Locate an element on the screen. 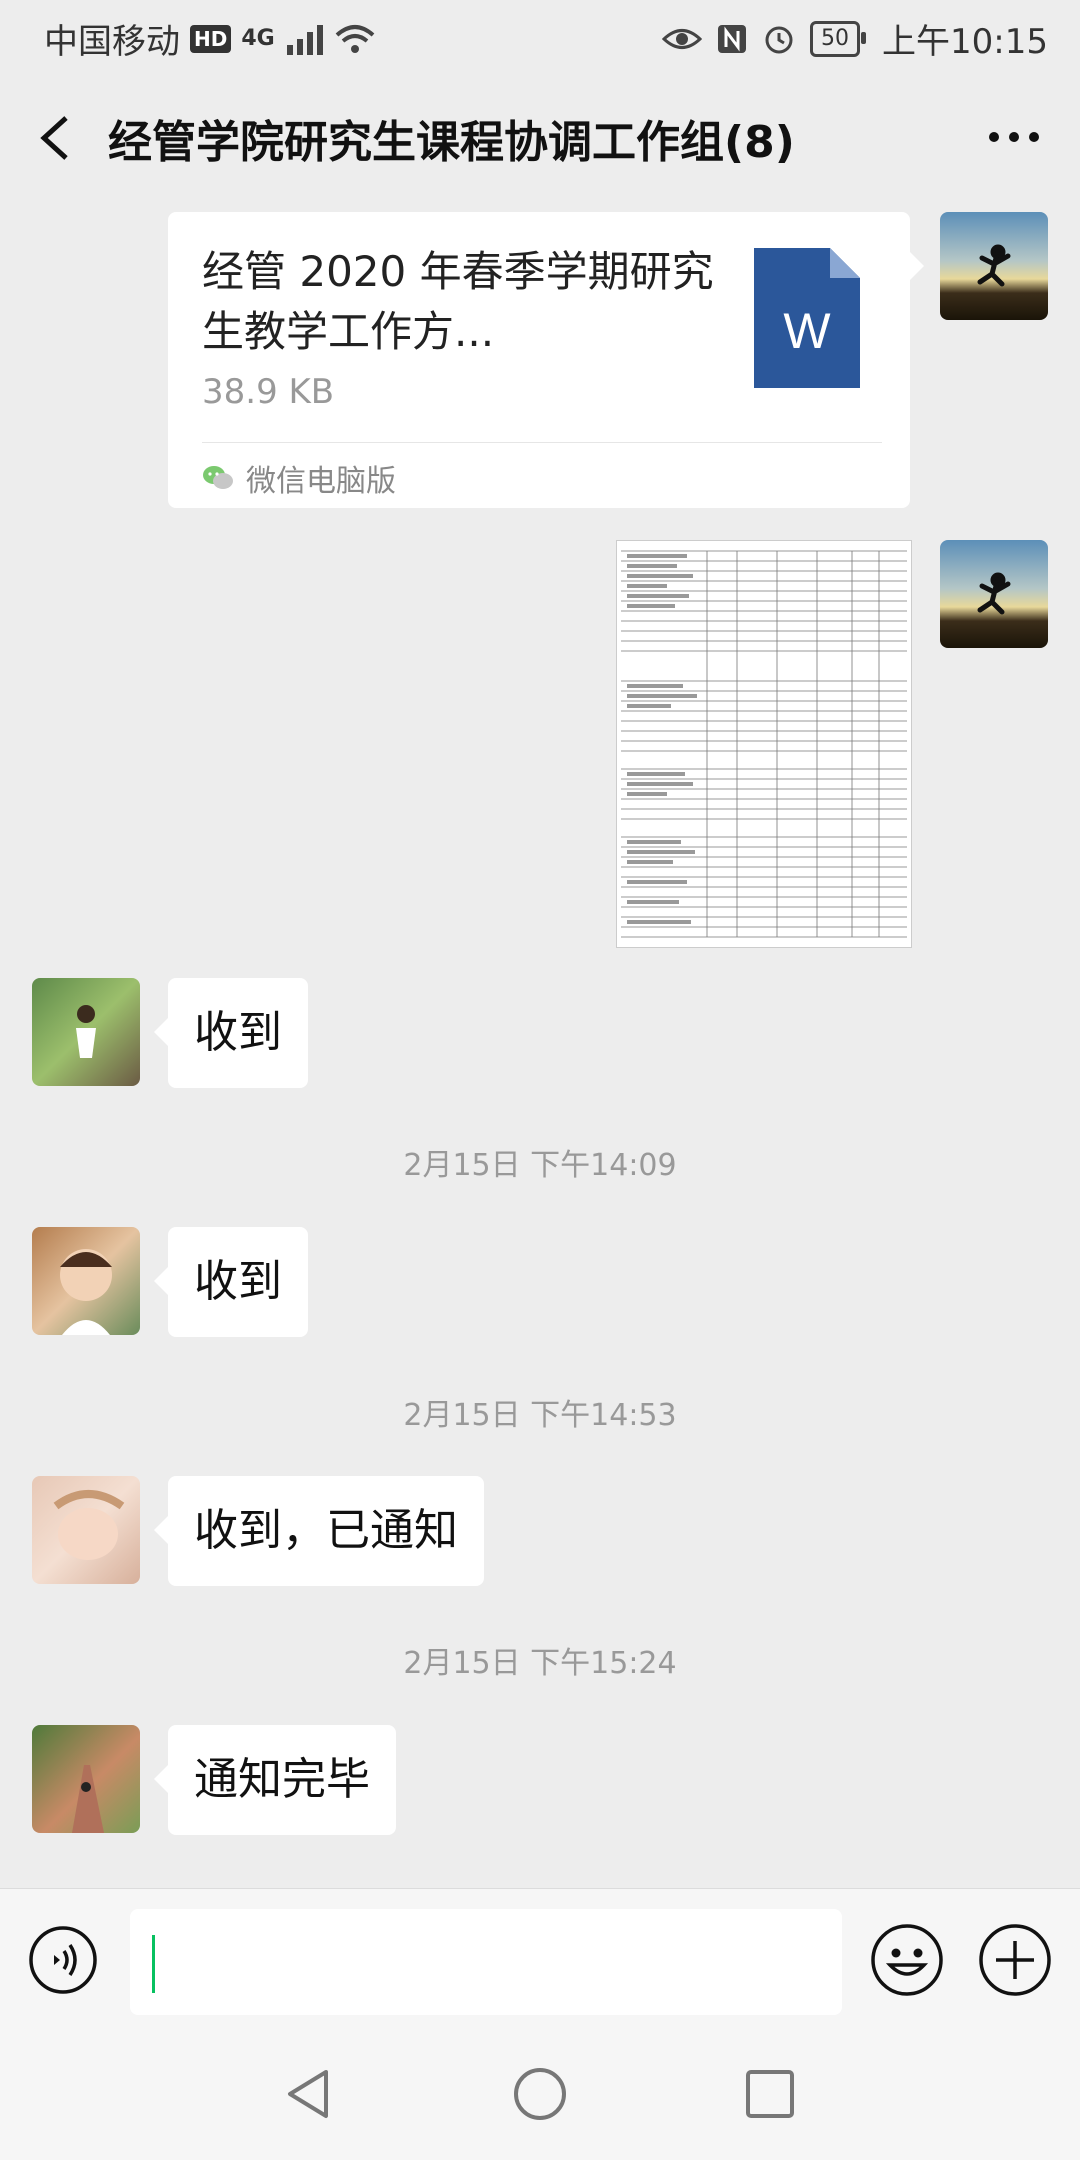  person-photo-icon is located at coordinates (86, 1031).